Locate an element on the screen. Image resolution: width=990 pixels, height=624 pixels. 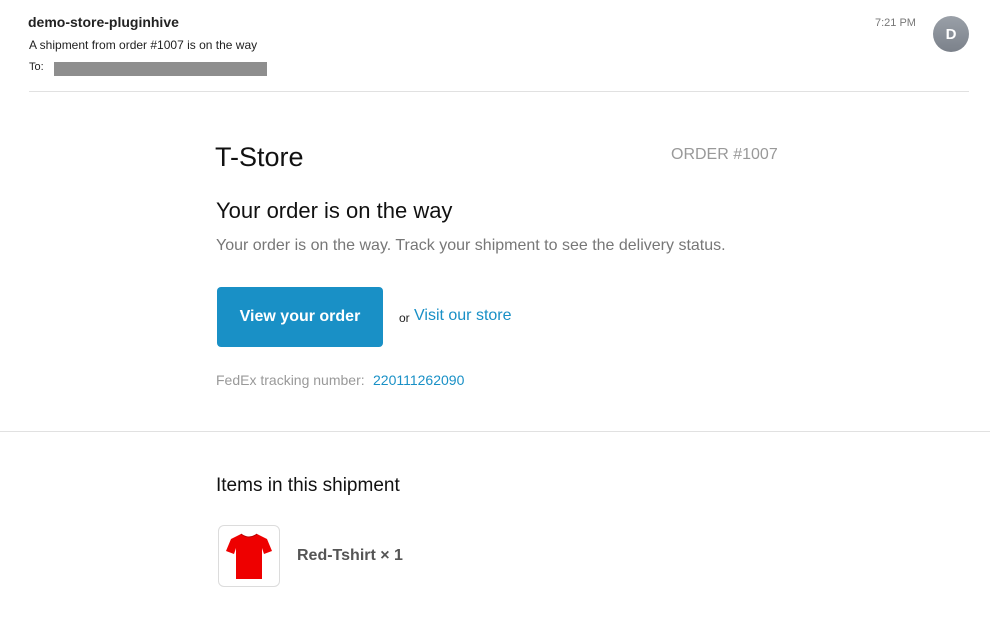
visit-store-link: Visit our store is located at coordinates (463, 316).